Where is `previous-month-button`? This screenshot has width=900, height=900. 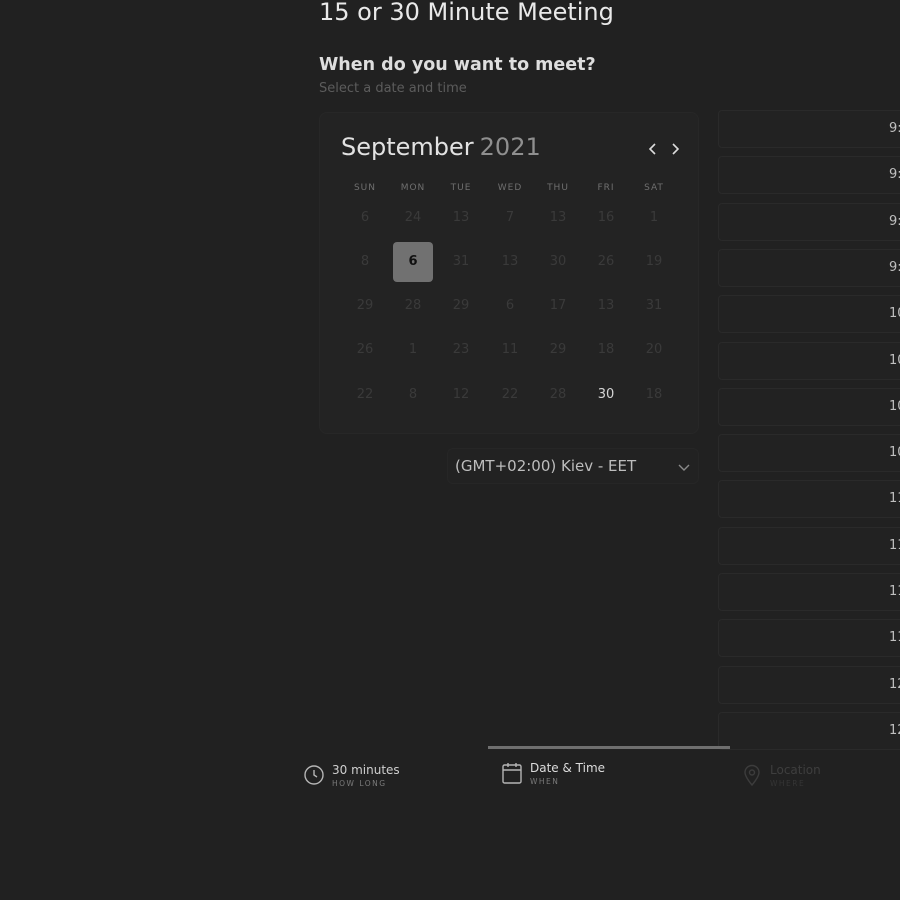 previous-month-button is located at coordinates (653, 149).